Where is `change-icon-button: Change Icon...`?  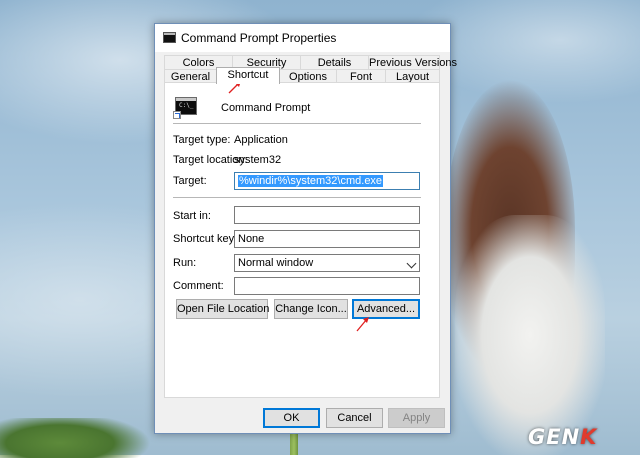
change-icon-button: Change Icon... is located at coordinates (311, 309).